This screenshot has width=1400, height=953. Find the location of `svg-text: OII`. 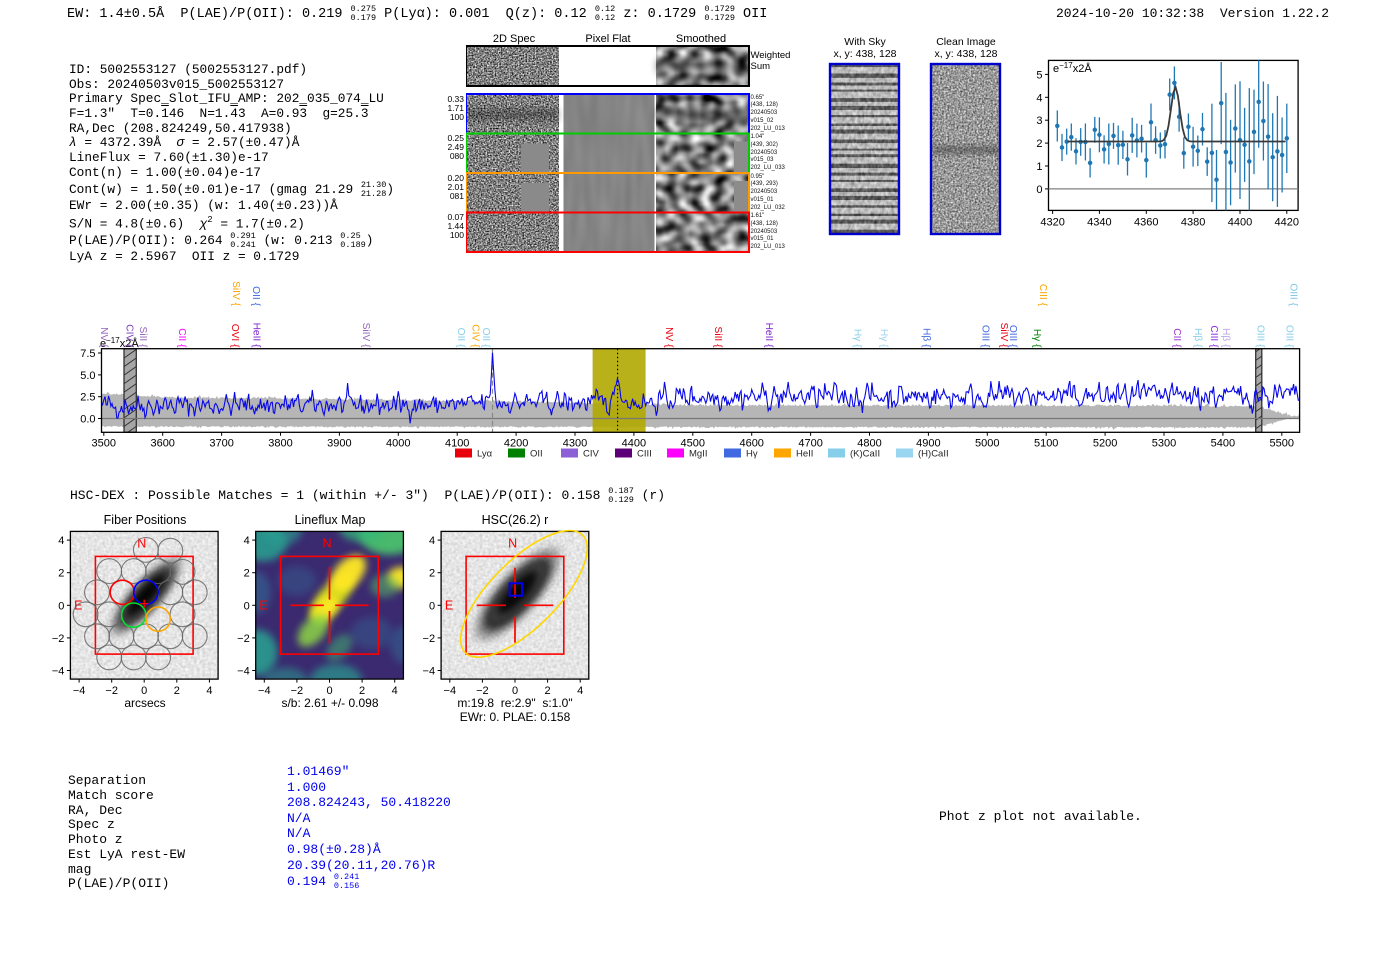

svg-text: OII is located at coordinates (536, 454).